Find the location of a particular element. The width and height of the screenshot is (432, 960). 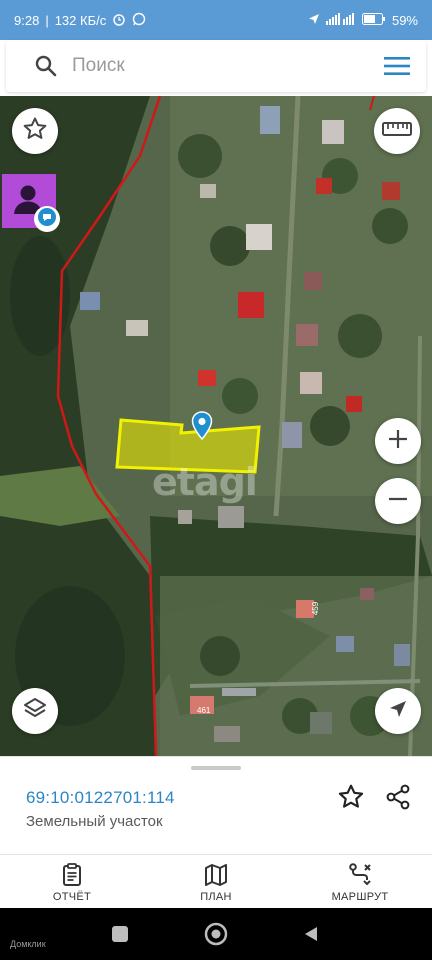

signal-icon is located at coordinates (340, 20).